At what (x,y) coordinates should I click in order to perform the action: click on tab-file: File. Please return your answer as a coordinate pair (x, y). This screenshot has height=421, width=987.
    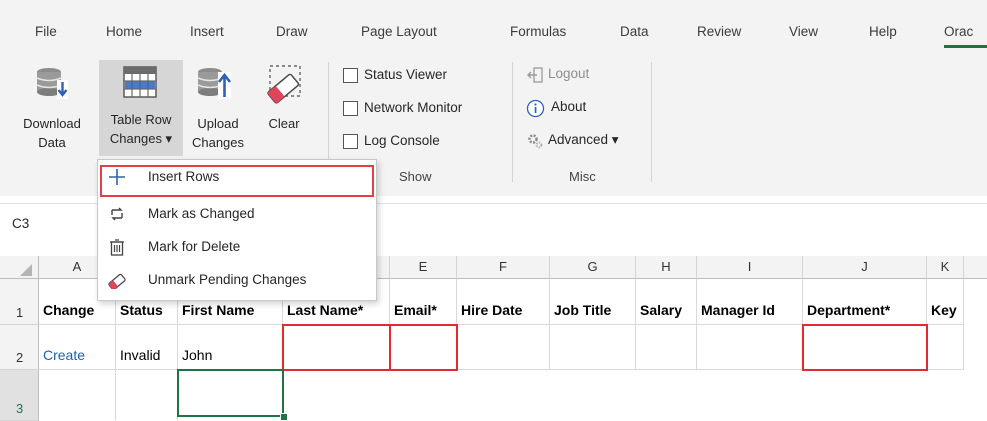
    Looking at the image, I should click on (46, 31).